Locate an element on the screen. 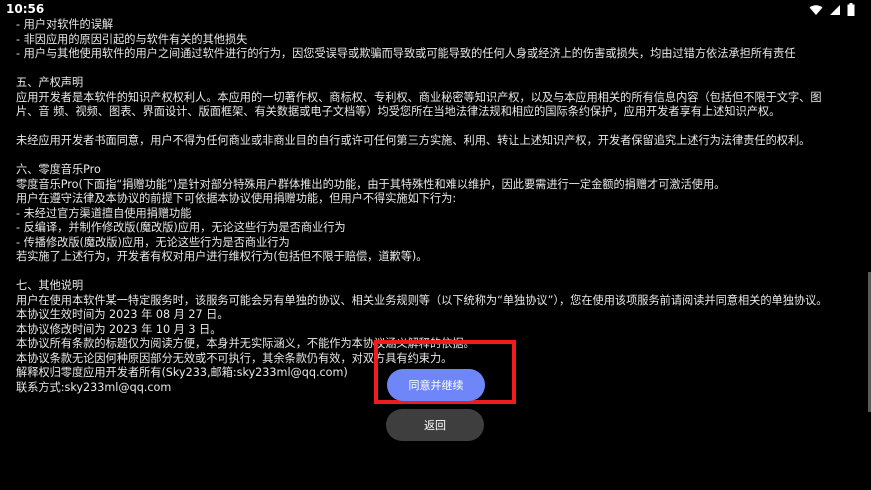  text-line: - 传播修改版(魔改版)应用，无论这些行为是否商业行为 is located at coordinates (153, 242).